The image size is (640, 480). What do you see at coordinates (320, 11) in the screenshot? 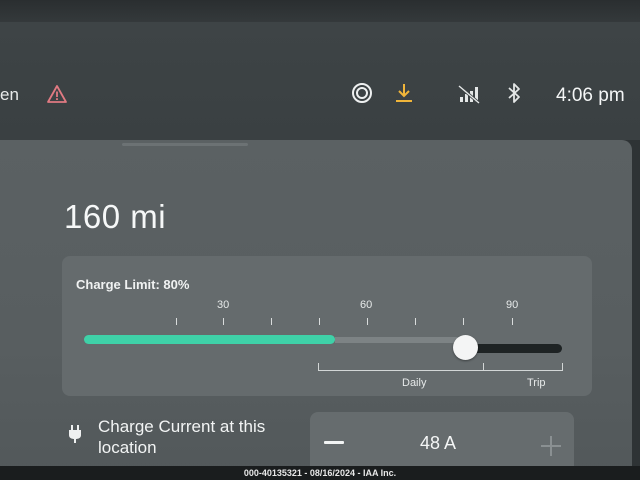
I see `screen-bezel` at bounding box center [320, 11].